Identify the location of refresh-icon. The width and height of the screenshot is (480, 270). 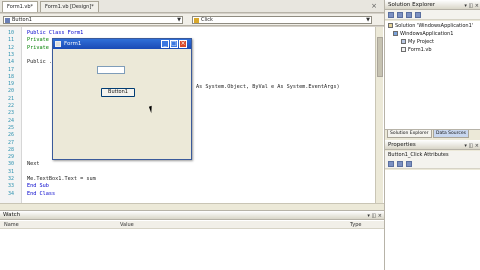
(409, 15).